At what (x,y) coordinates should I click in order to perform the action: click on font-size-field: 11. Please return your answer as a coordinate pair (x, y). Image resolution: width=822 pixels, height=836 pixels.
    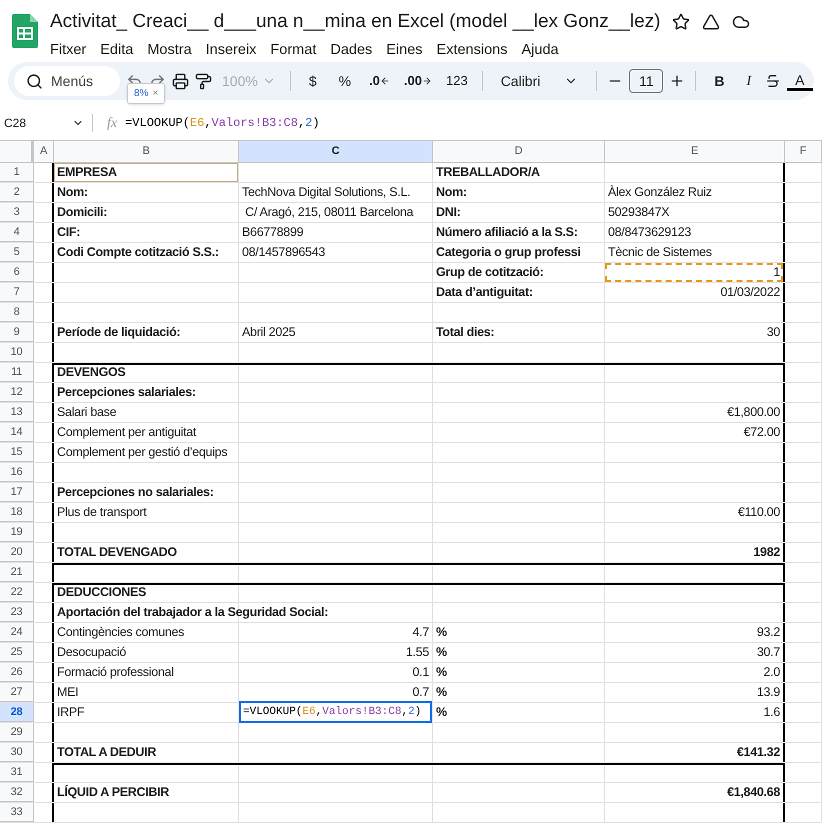
    Looking at the image, I should click on (646, 81).